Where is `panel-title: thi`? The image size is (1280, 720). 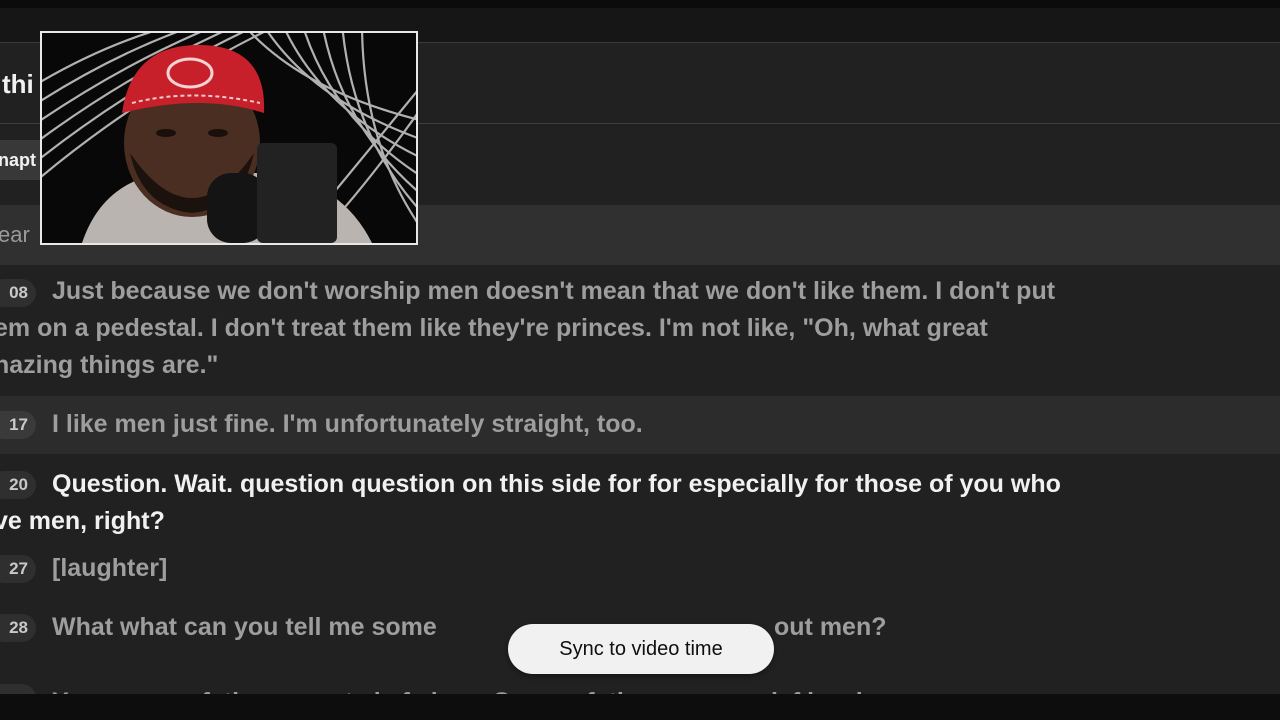
panel-title: thi is located at coordinates (18, 84).